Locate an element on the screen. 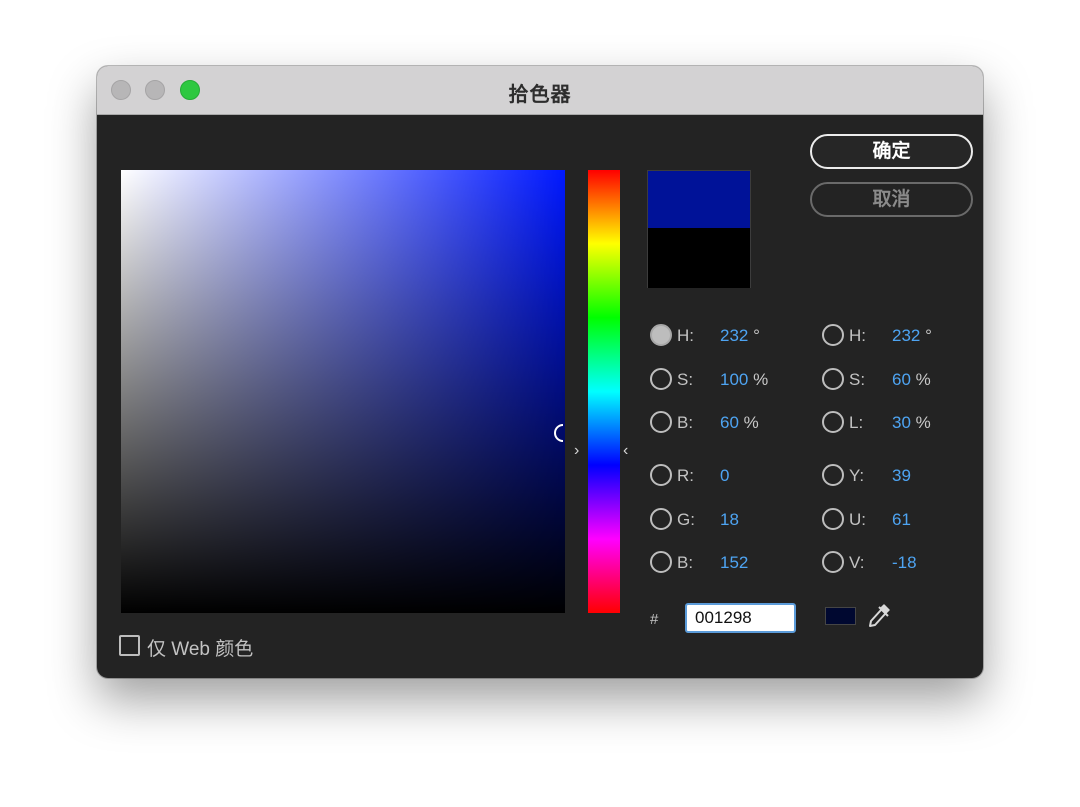 This screenshot has width=1080, height=807. hsl-l-label: L: is located at coordinates (856, 422).